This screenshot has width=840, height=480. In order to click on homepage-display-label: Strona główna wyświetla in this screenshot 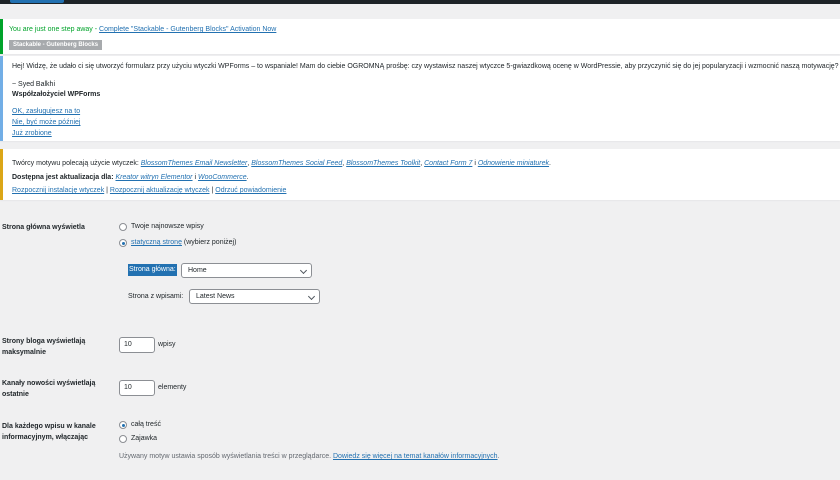, I will do `click(43, 227)`.